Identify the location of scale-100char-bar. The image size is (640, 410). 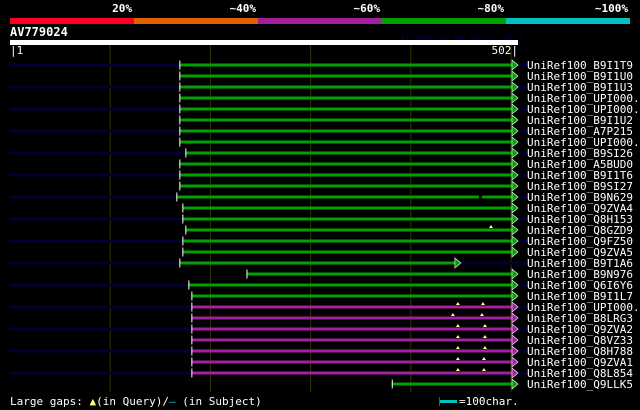
(448, 401).